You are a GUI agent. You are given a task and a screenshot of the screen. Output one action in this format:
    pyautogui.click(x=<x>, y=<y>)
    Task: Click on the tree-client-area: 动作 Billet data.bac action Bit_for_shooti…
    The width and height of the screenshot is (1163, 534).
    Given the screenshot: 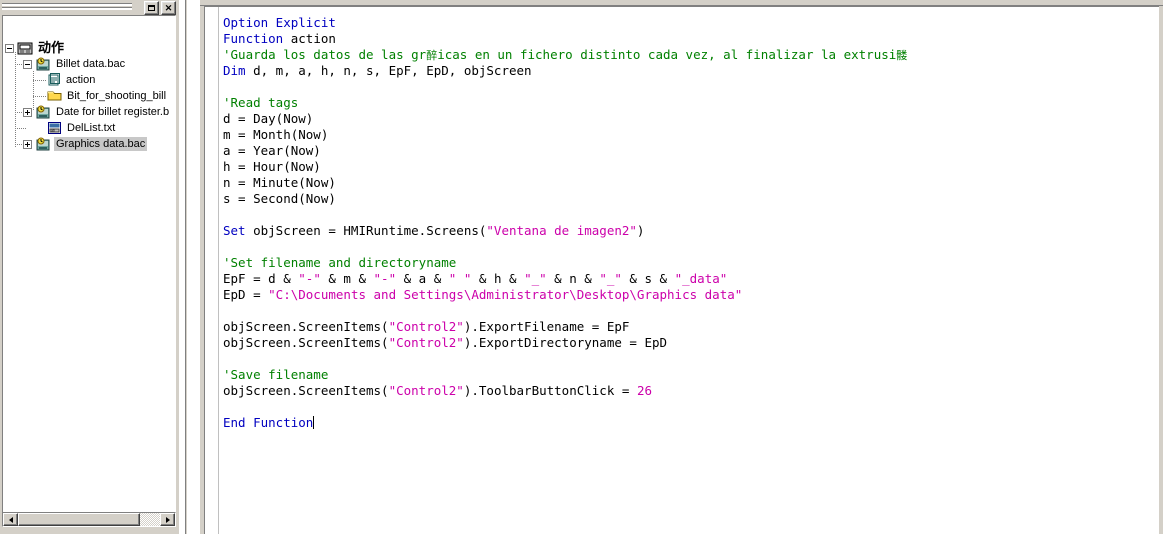 What is the action you would take?
    pyautogui.click(x=89, y=267)
    